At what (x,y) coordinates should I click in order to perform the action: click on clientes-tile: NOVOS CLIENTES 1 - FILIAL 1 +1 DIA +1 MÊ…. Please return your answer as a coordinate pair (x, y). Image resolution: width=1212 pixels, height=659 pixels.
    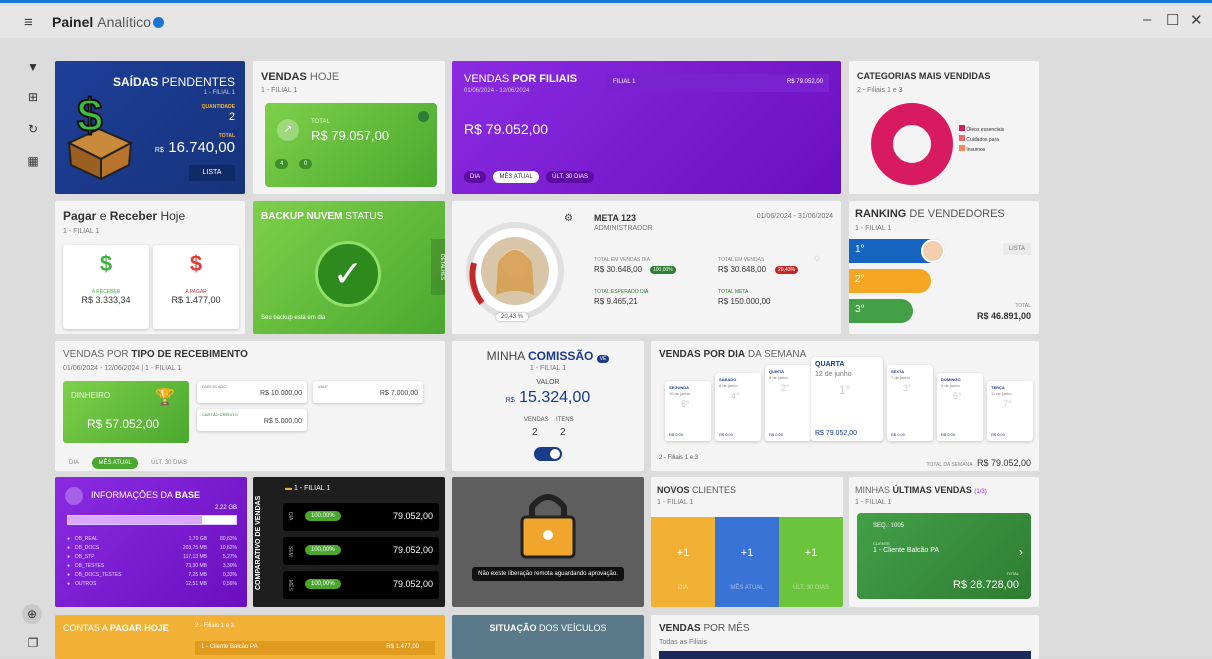
    Looking at the image, I should click on (747, 542).